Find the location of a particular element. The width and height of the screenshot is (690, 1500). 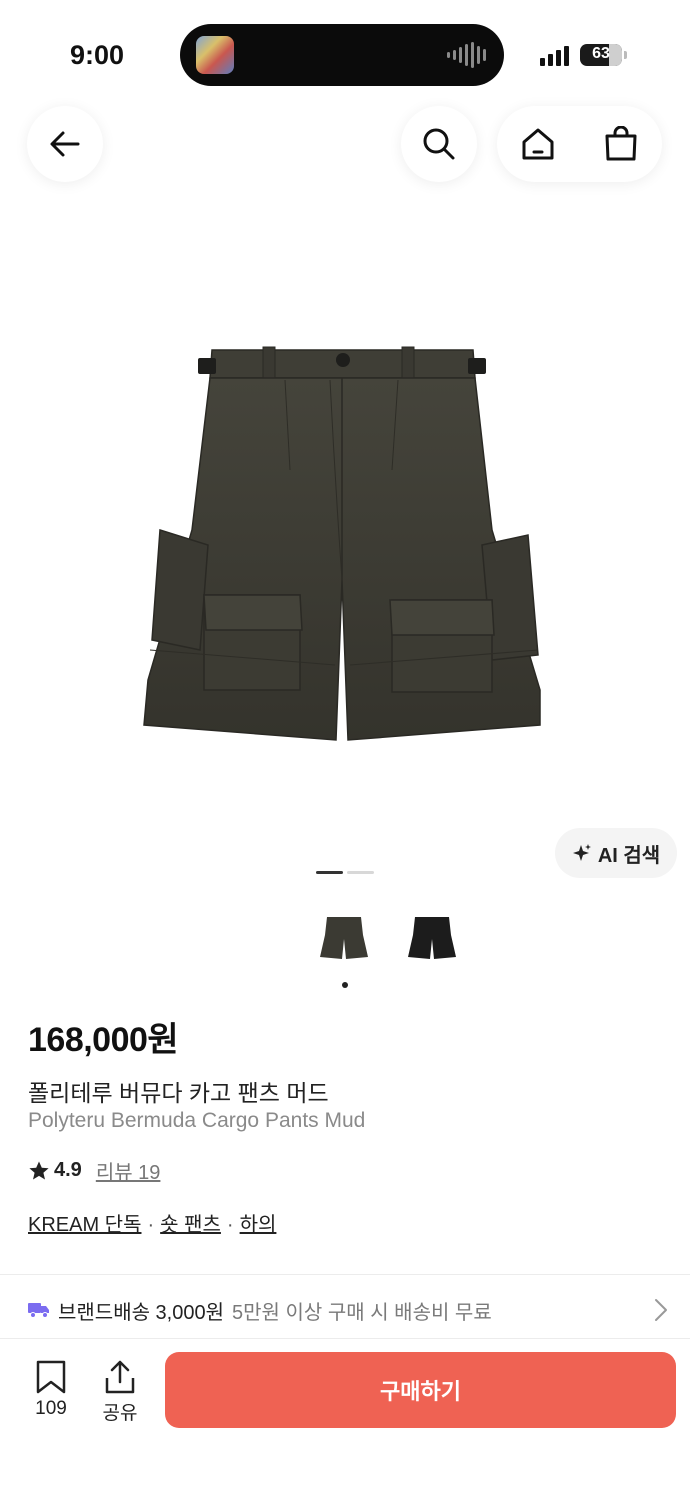

home-icon is located at coordinates (538, 144).